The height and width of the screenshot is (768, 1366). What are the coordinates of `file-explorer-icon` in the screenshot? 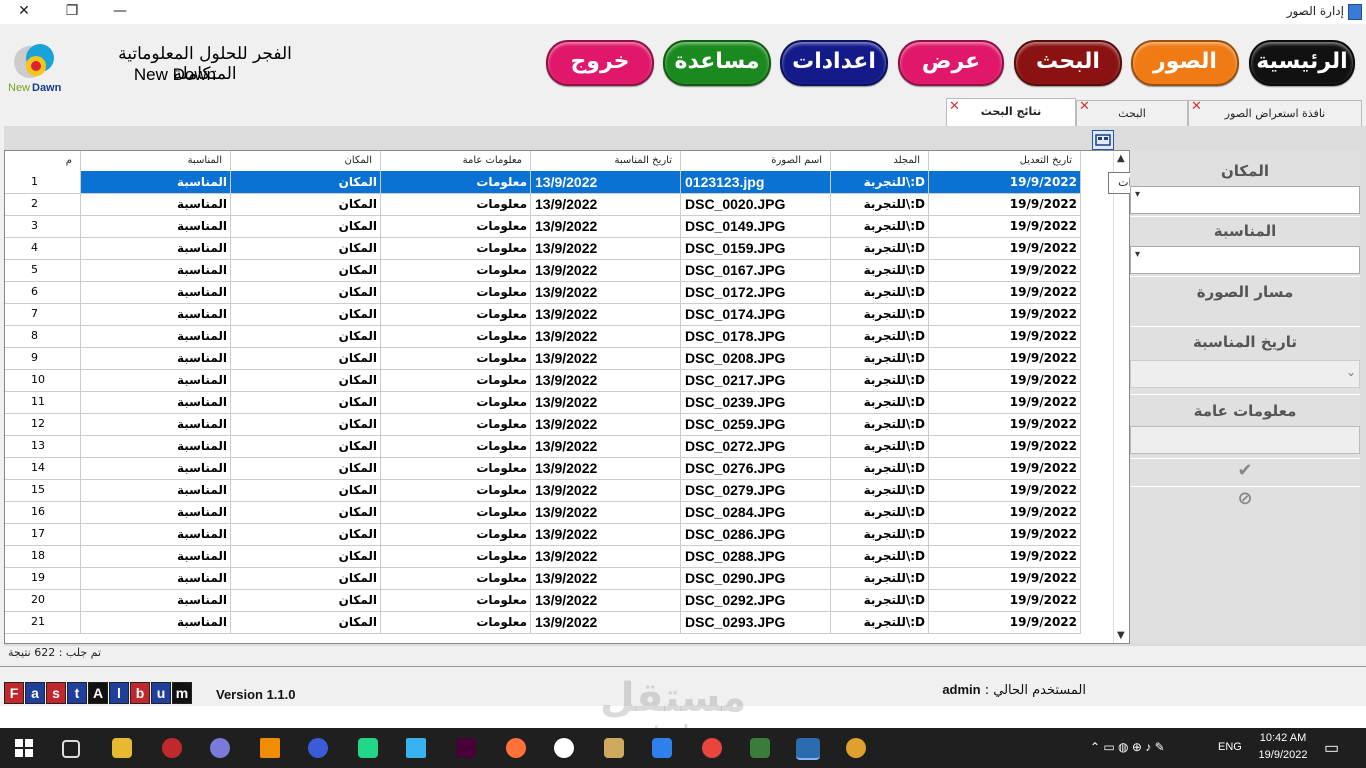 It's located at (122, 748).